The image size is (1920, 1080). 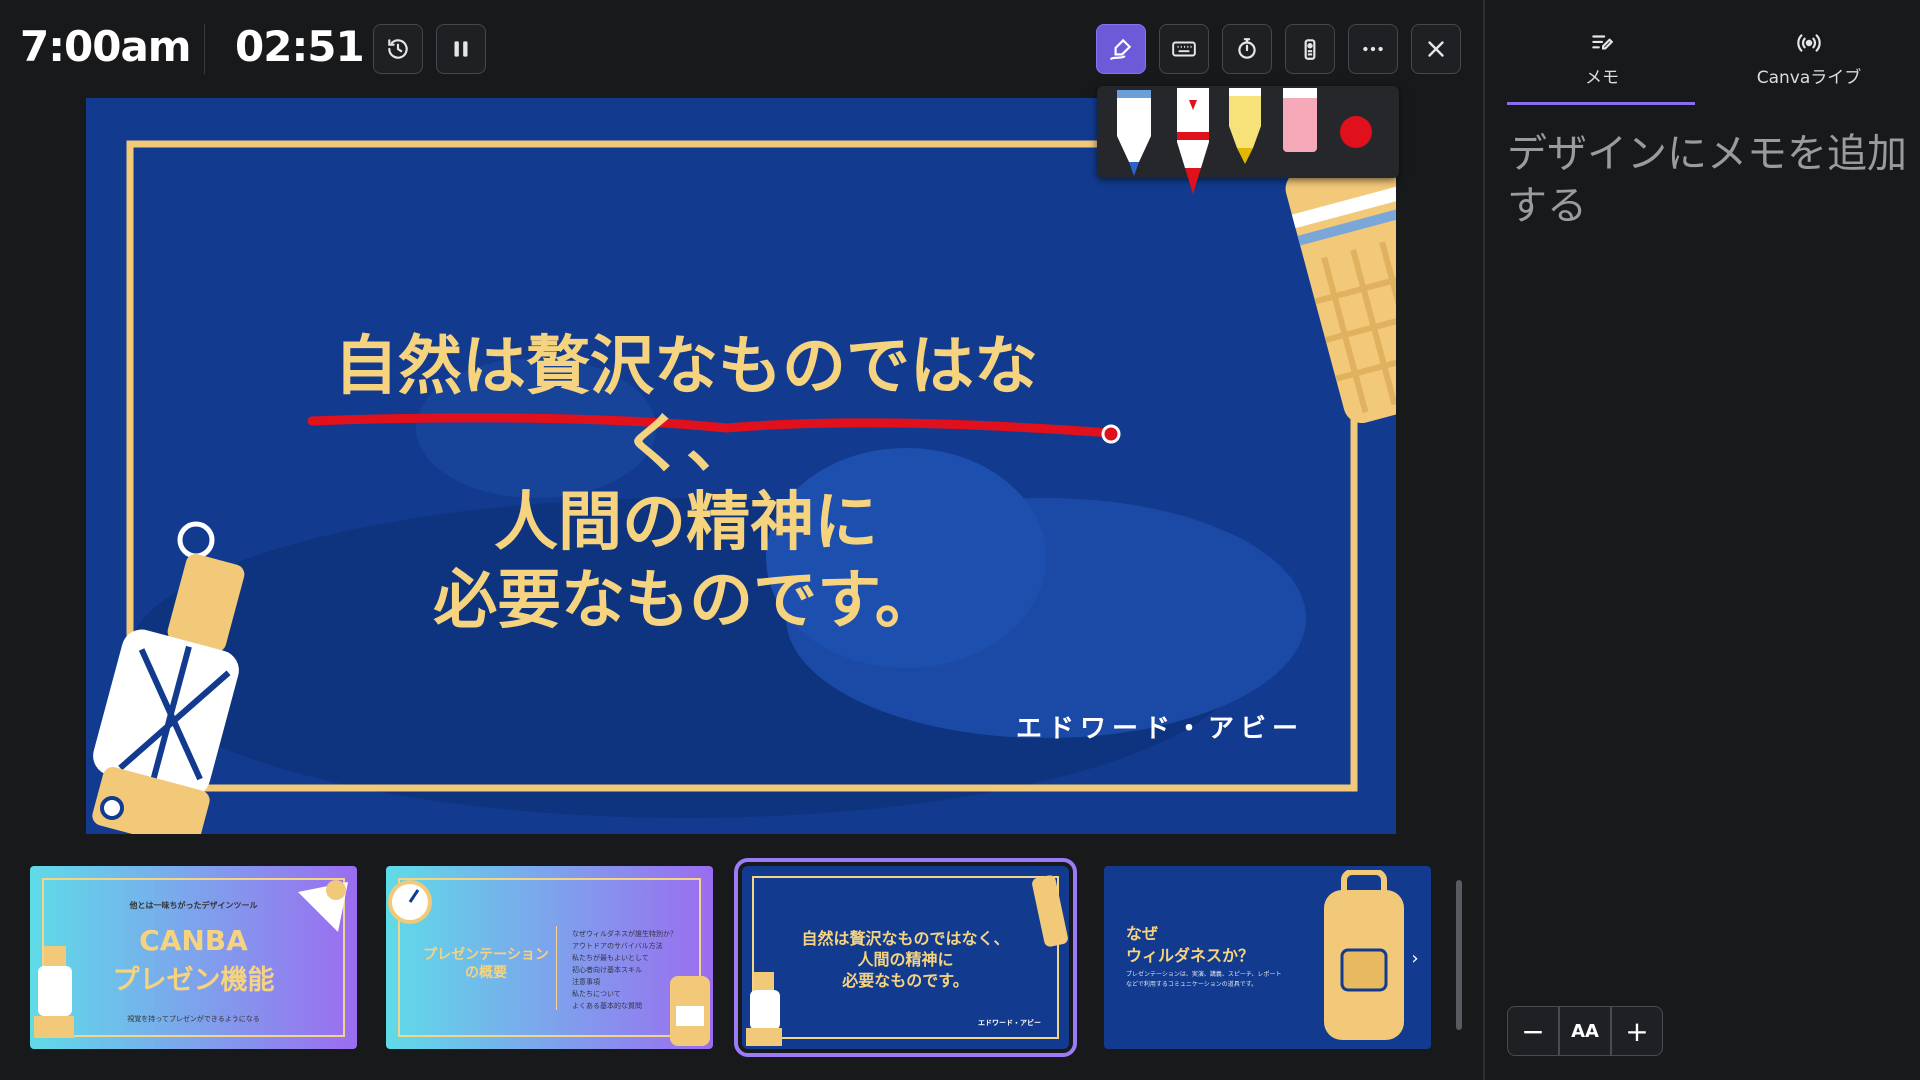 What do you see at coordinates (1245, 126) in the screenshot?
I see `yellow-highlighter-tool` at bounding box center [1245, 126].